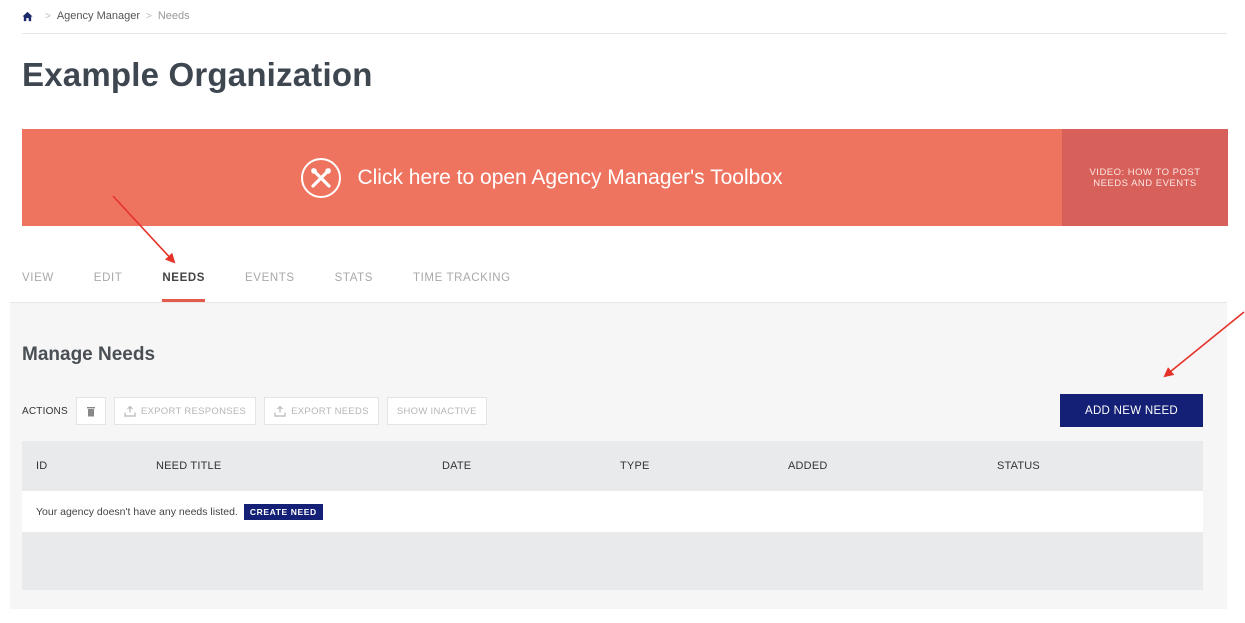  I want to click on trash-icon, so click(90, 411).